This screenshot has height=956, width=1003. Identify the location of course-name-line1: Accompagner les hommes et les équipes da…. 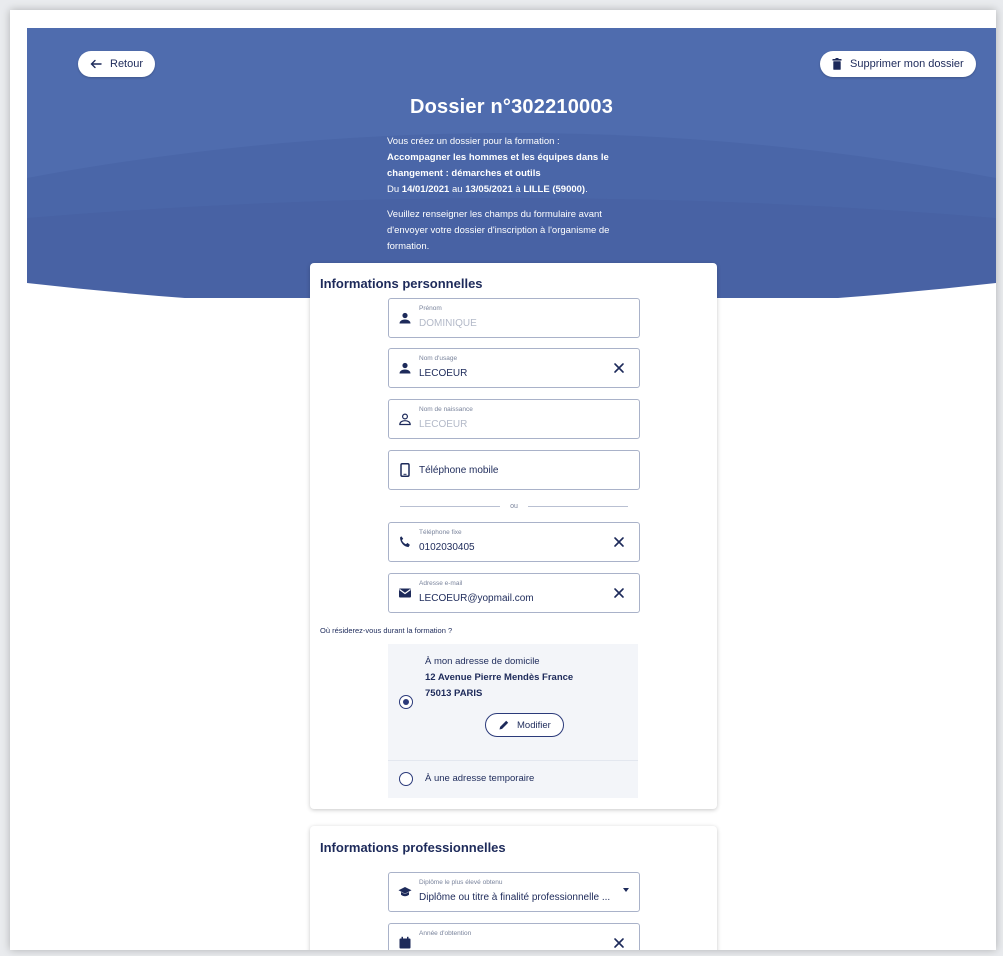
(498, 157).